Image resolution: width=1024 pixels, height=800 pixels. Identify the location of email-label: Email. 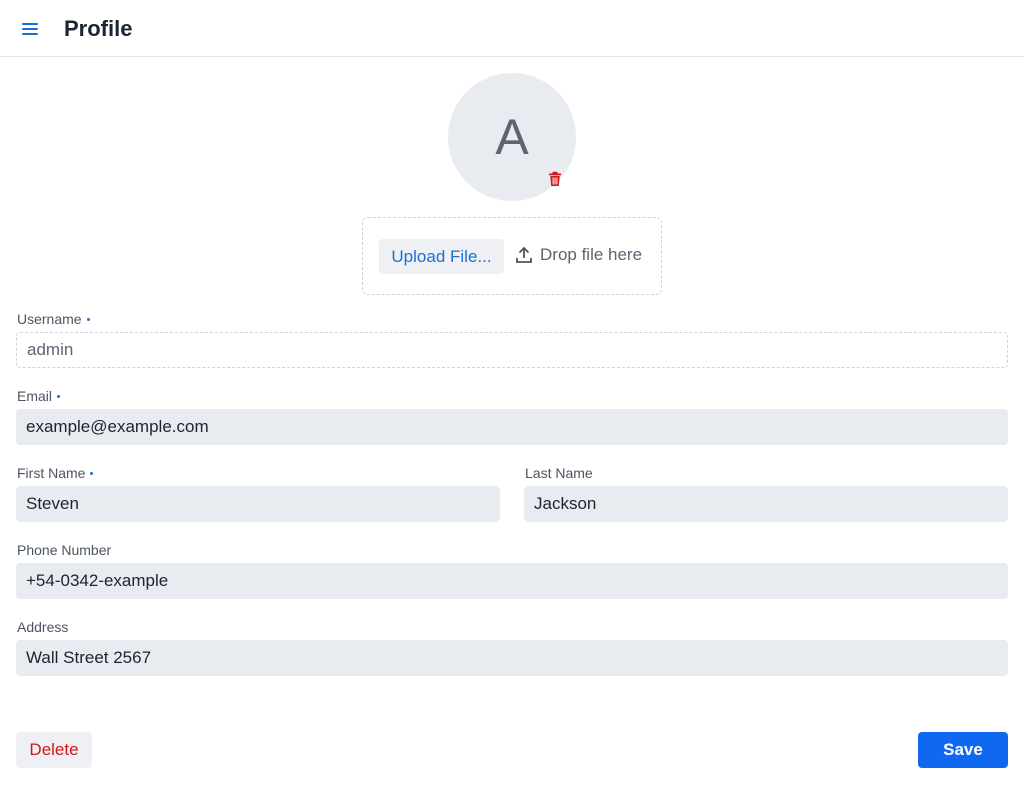
(39, 396).